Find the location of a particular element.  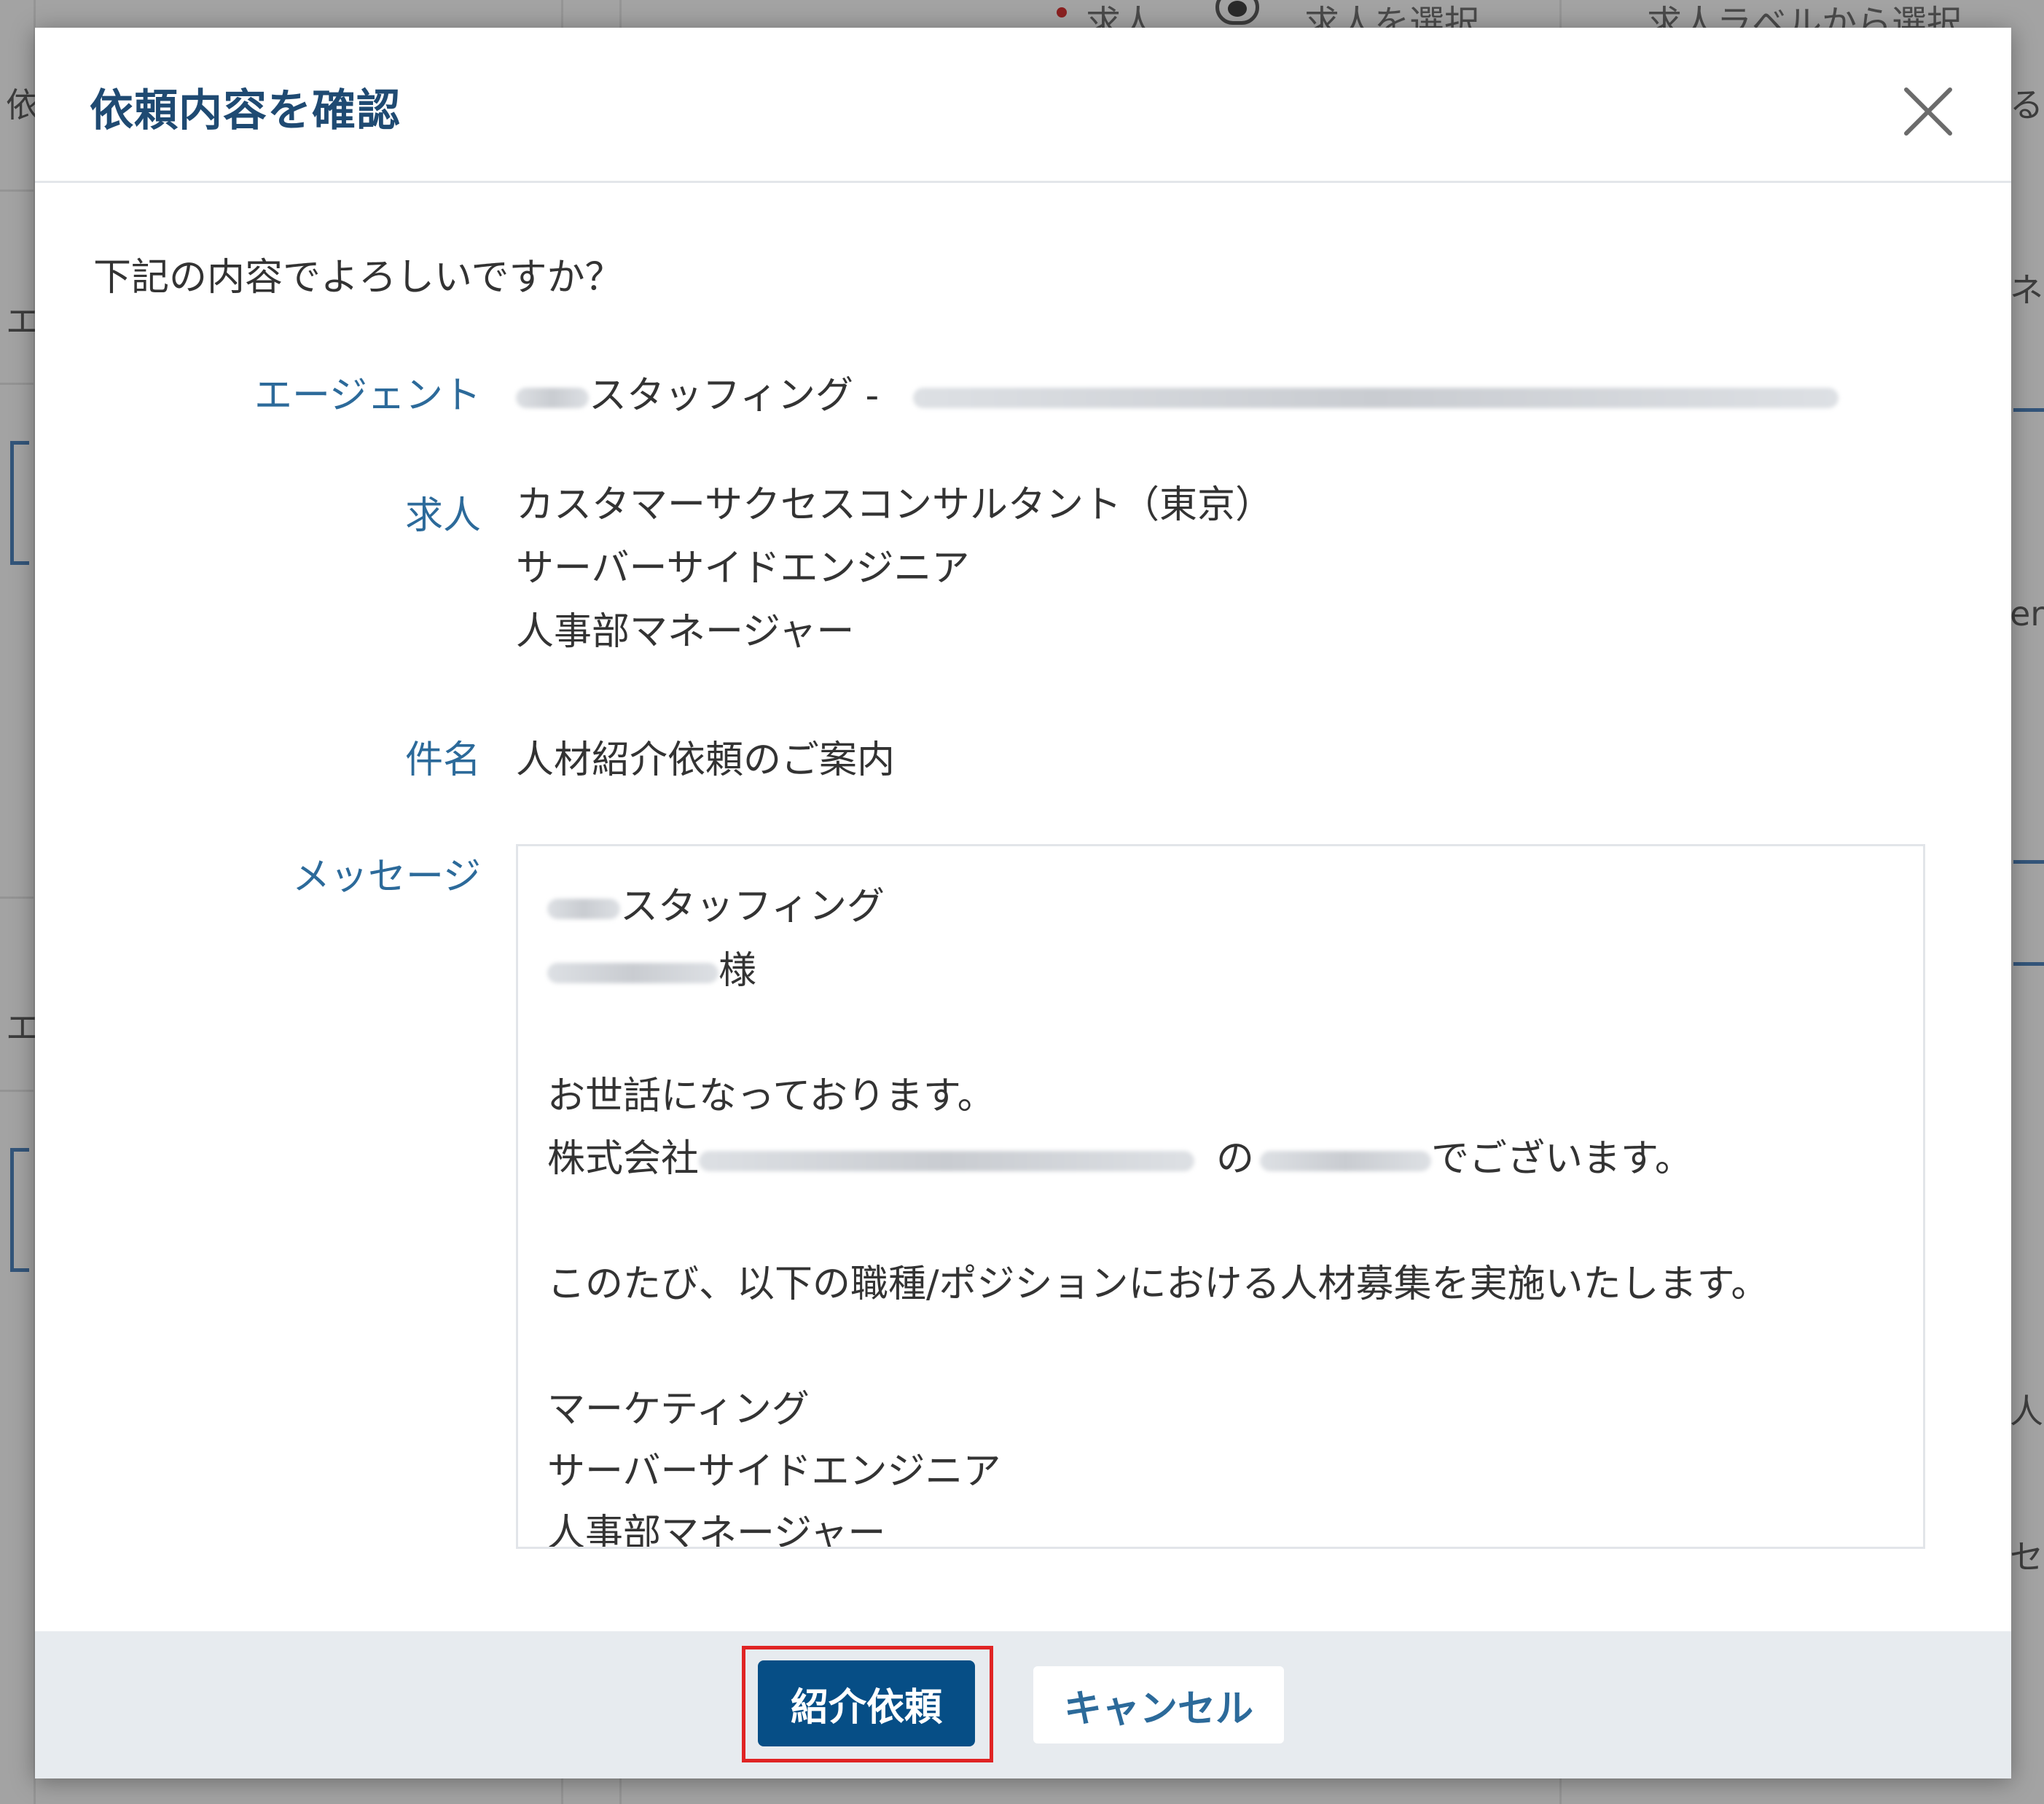

radio-selected-icon is located at coordinates (1237, 13).